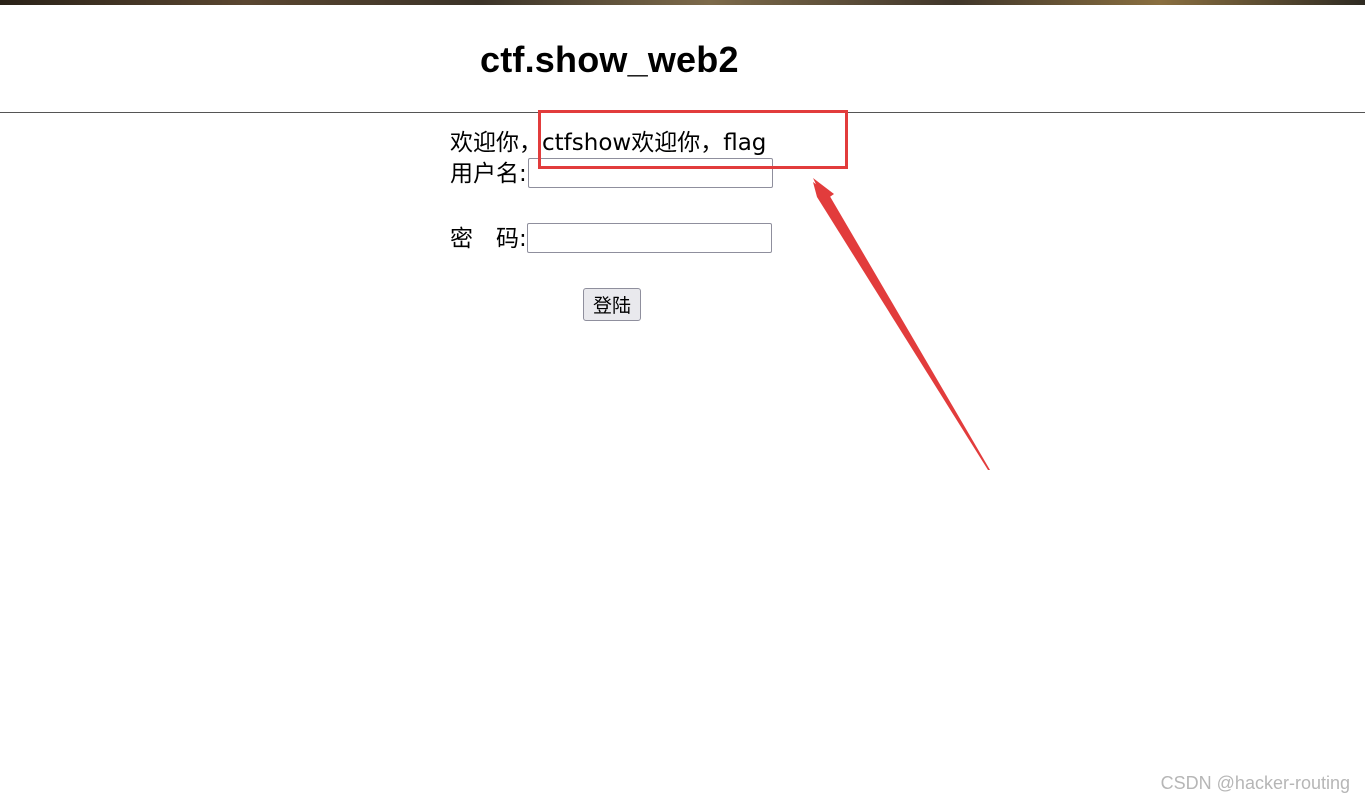  What do you see at coordinates (612, 304) in the screenshot?
I see `login-button: 登陆` at bounding box center [612, 304].